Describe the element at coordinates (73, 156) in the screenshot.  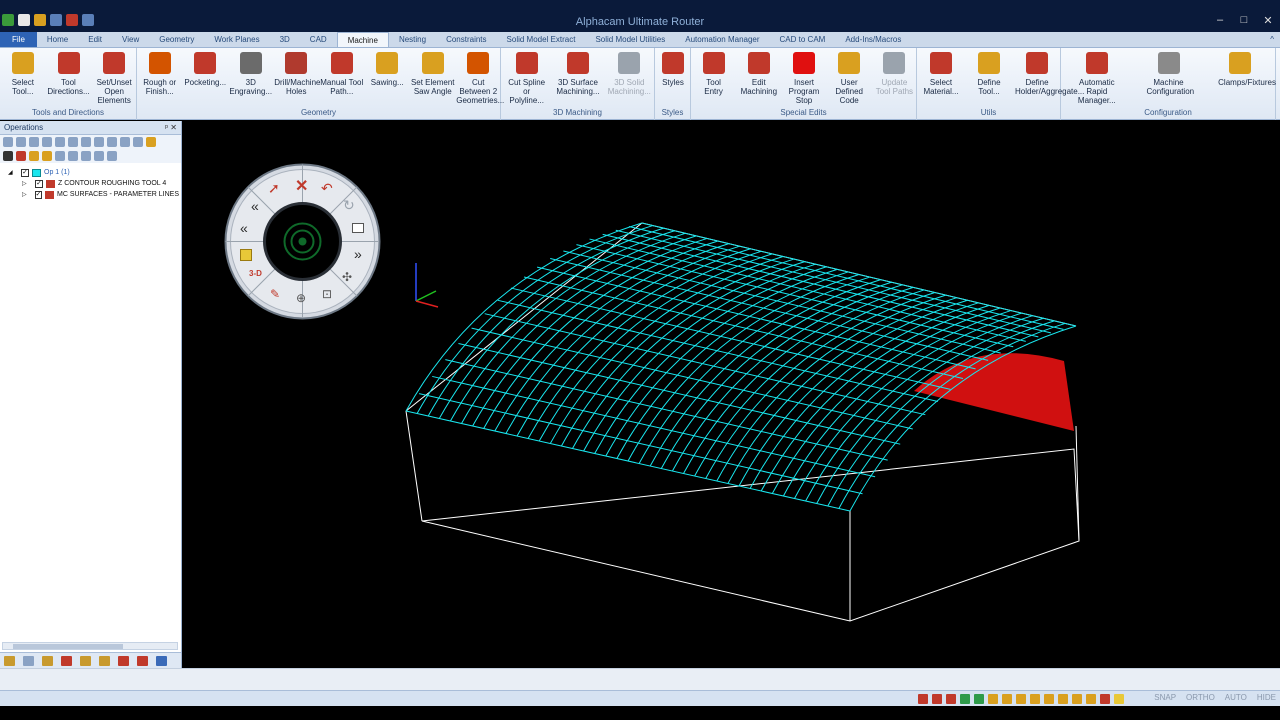
I see `ungroup-icon` at that location.